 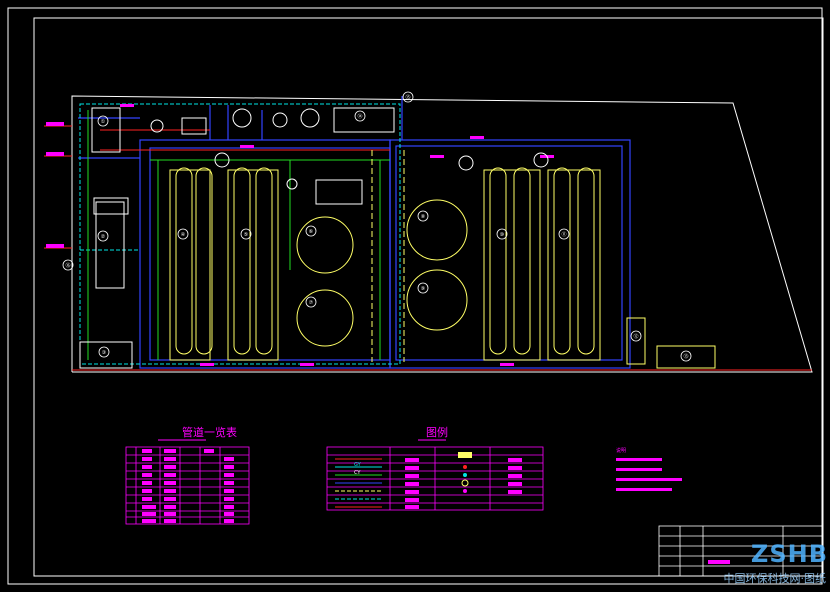 What do you see at coordinates (423, 217) in the screenshot?
I see `building-number-label: ⑧` at bounding box center [423, 217].